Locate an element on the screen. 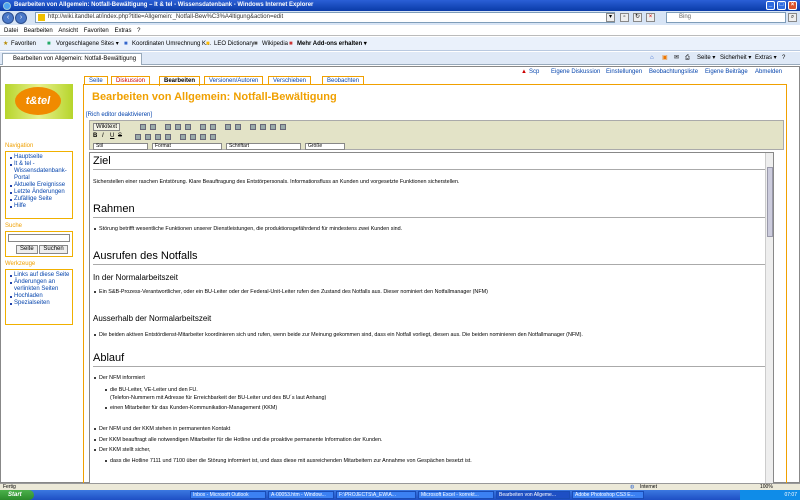 The image size is (800, 500). nav-hauptseite: Hauptseite is located at coordinates (40, 157).